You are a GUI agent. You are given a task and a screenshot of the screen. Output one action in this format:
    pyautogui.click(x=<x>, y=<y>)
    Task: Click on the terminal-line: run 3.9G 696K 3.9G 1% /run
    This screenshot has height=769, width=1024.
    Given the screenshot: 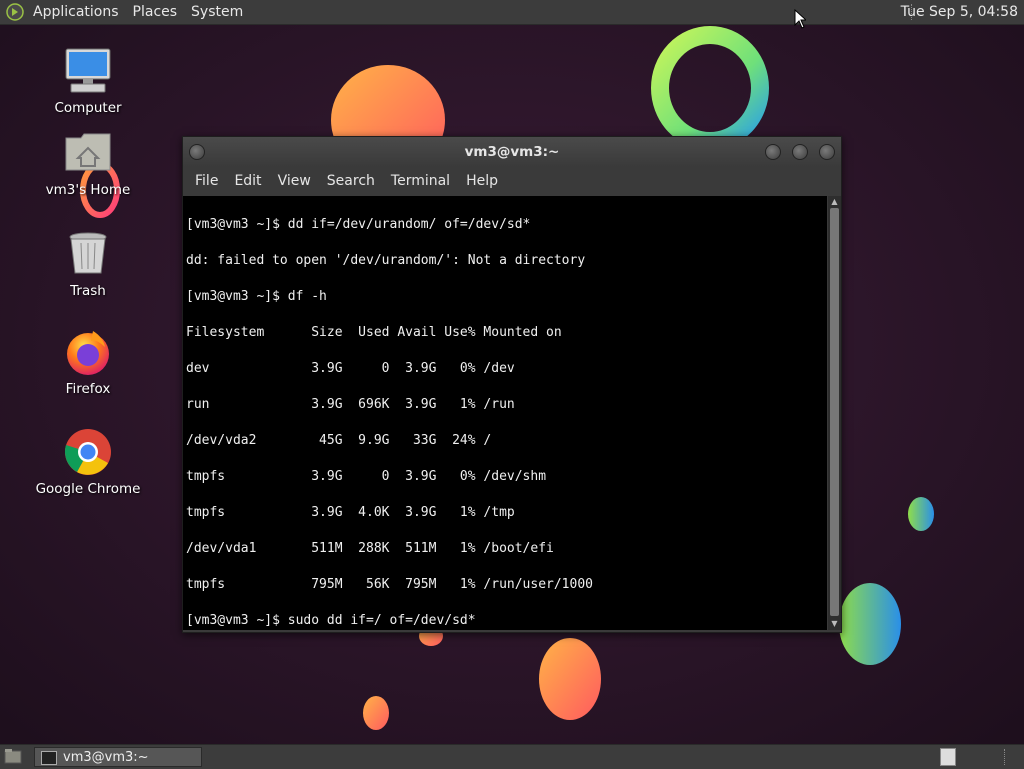 What is the action you would take?
    pyautogui.click(x=350, y=404)
    